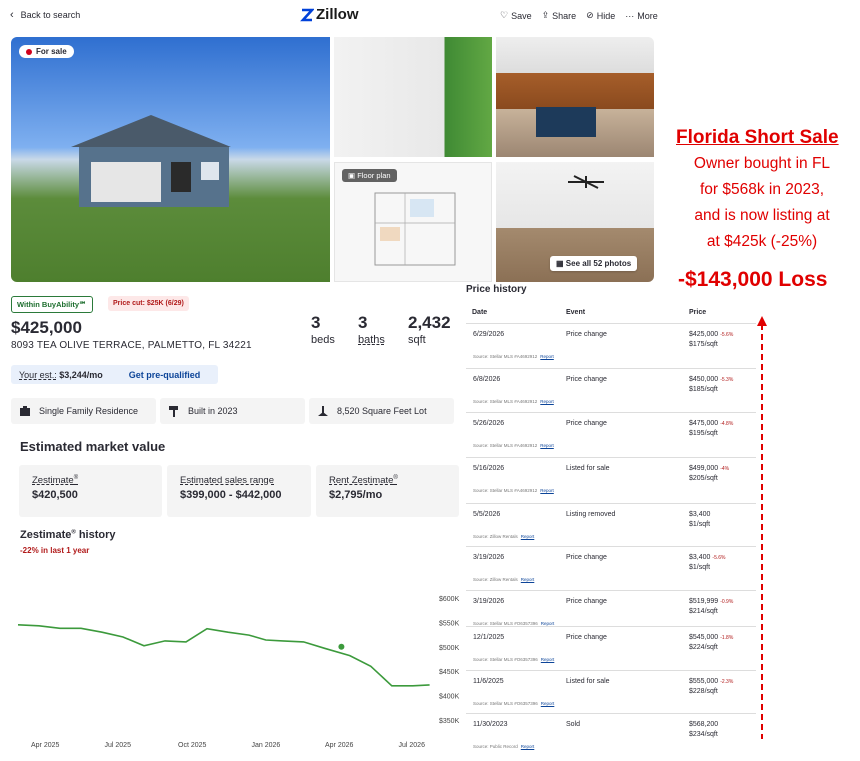  Describe the element at coordinates (516, 15) in the screenshot. I see `save-button: ♡ Save` at that location.